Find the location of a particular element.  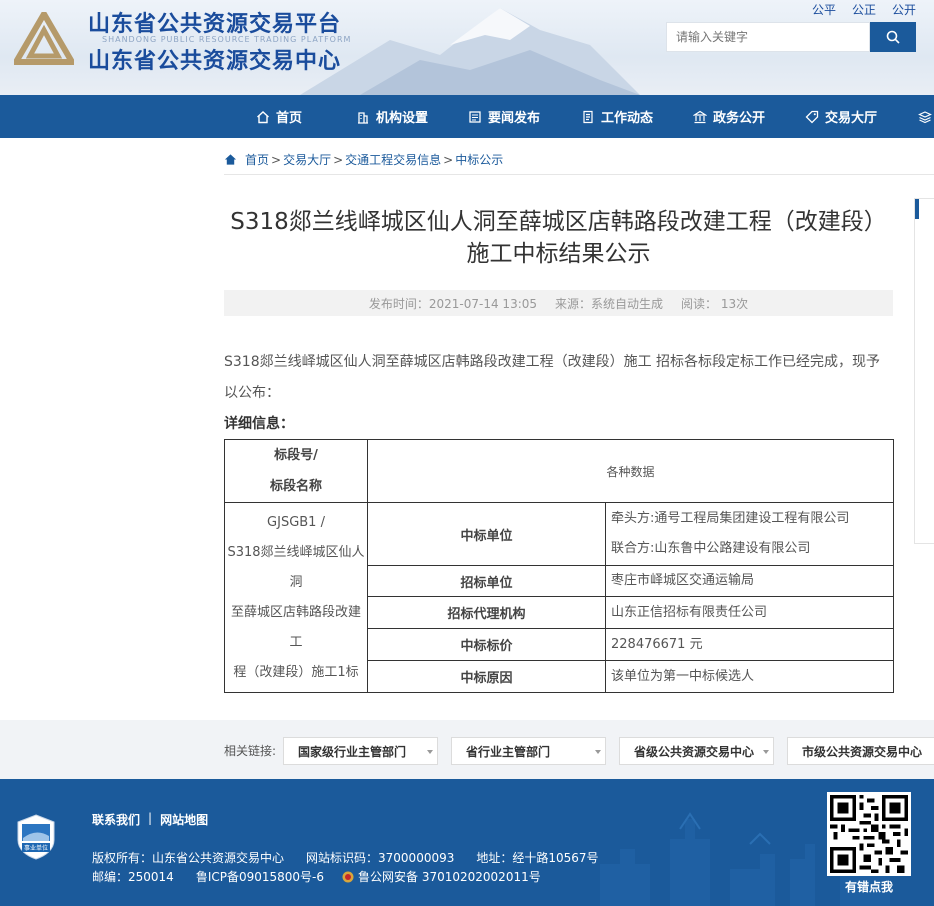

nav-news-label: 要闻发布 is located at coordinates (514, 118).